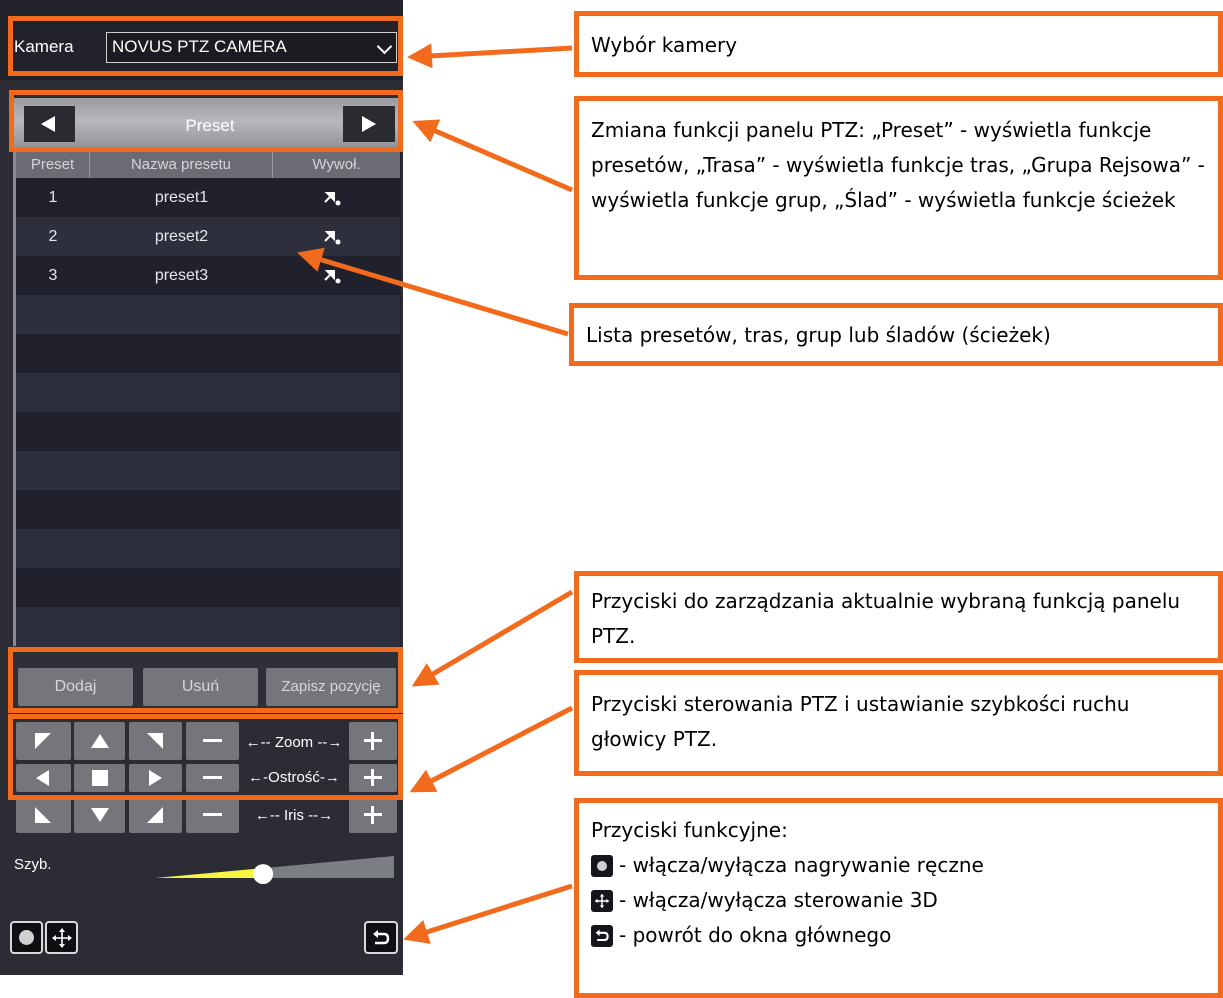  What do you see at coordinates (205, 757) in the screenshot?
I see `highlight-ptz-controls` at bounding box center [205, 757].